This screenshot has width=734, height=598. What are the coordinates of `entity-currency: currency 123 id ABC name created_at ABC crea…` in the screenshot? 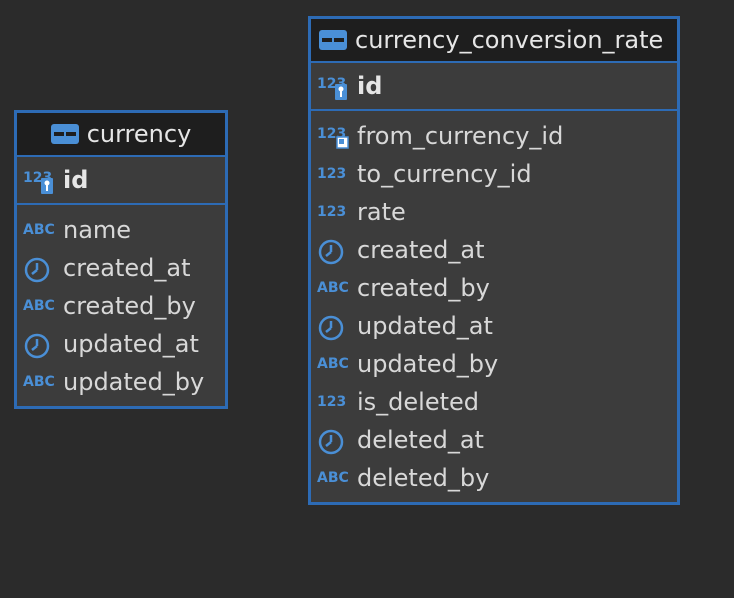 It's located at (121, 259).